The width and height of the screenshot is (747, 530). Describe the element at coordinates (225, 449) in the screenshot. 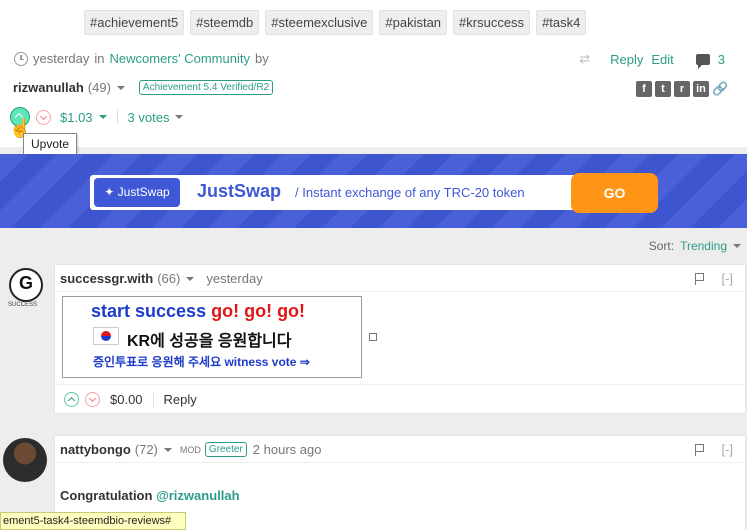

I see `role-badge: Greeter` at that location.